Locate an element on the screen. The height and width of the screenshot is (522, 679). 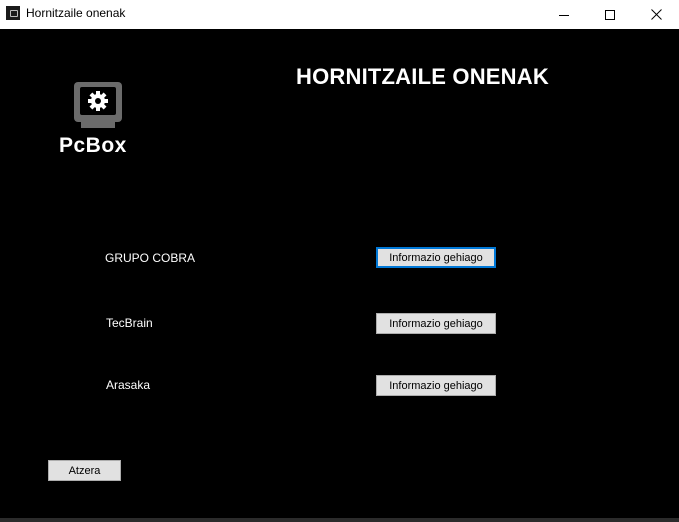
more-info-button-tecbrain: Informazio gehiago is located at coordinates (436, 323).